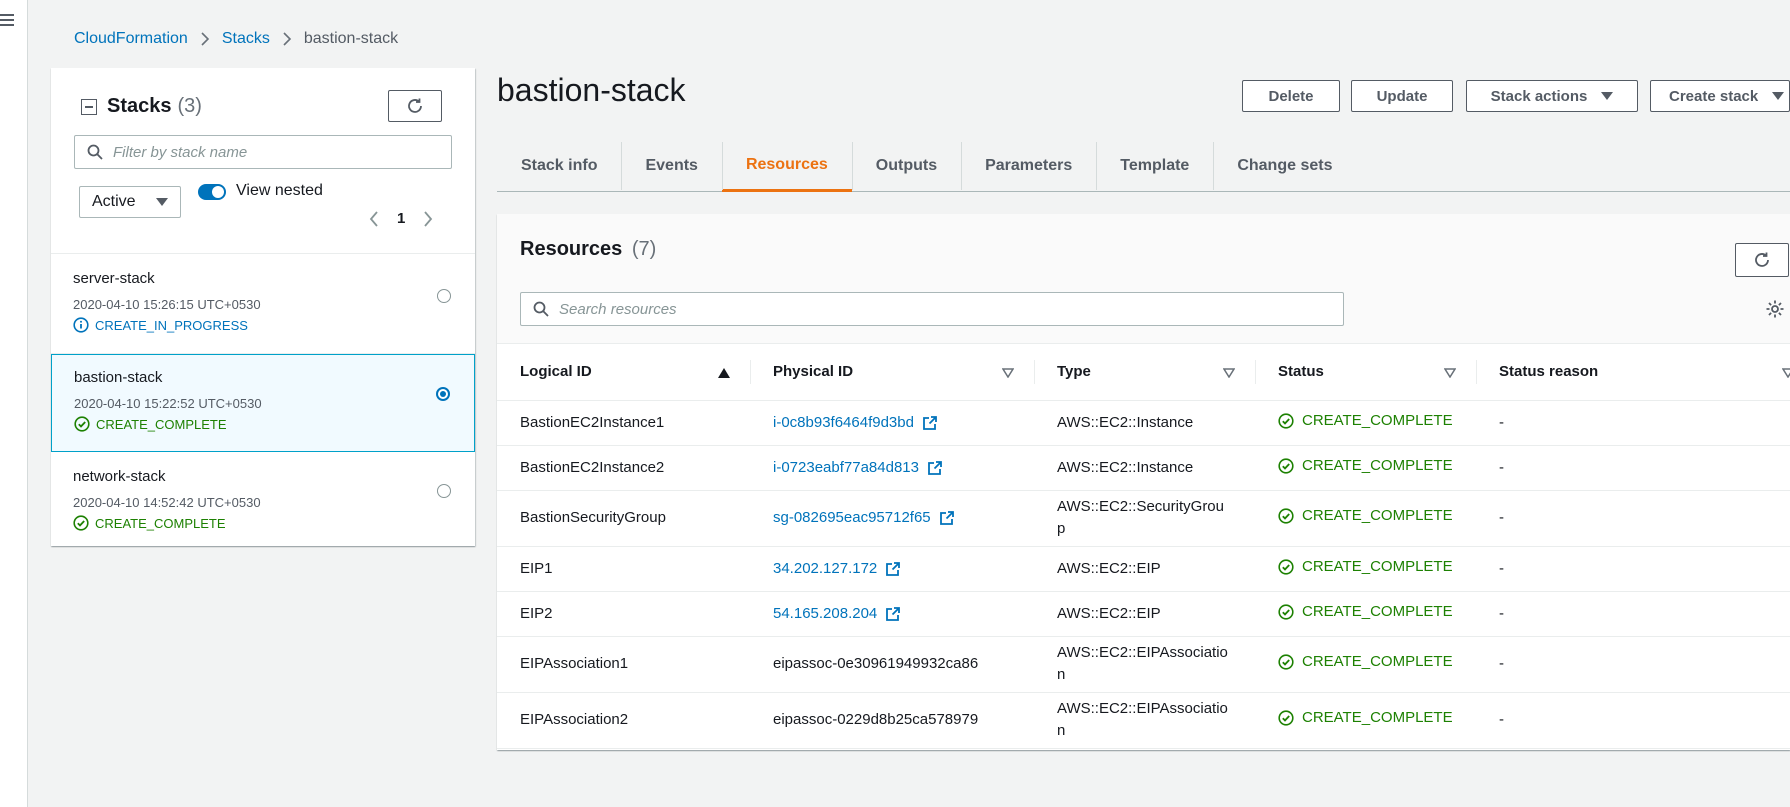 This screenshot has height=807, width=1790. I want to click on resources-title: Resources (7), so click(588, 249).